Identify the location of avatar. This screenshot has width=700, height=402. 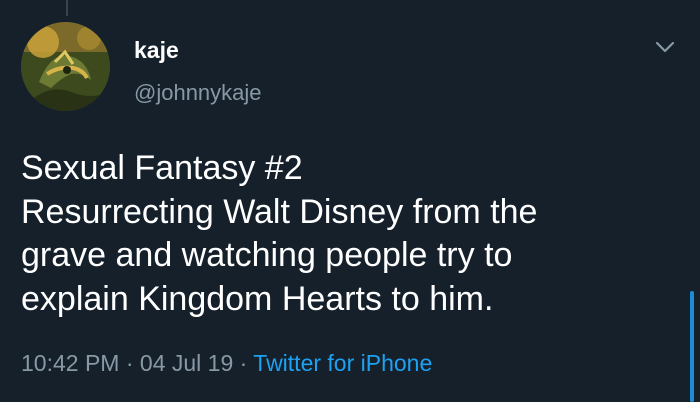
(65, 66).